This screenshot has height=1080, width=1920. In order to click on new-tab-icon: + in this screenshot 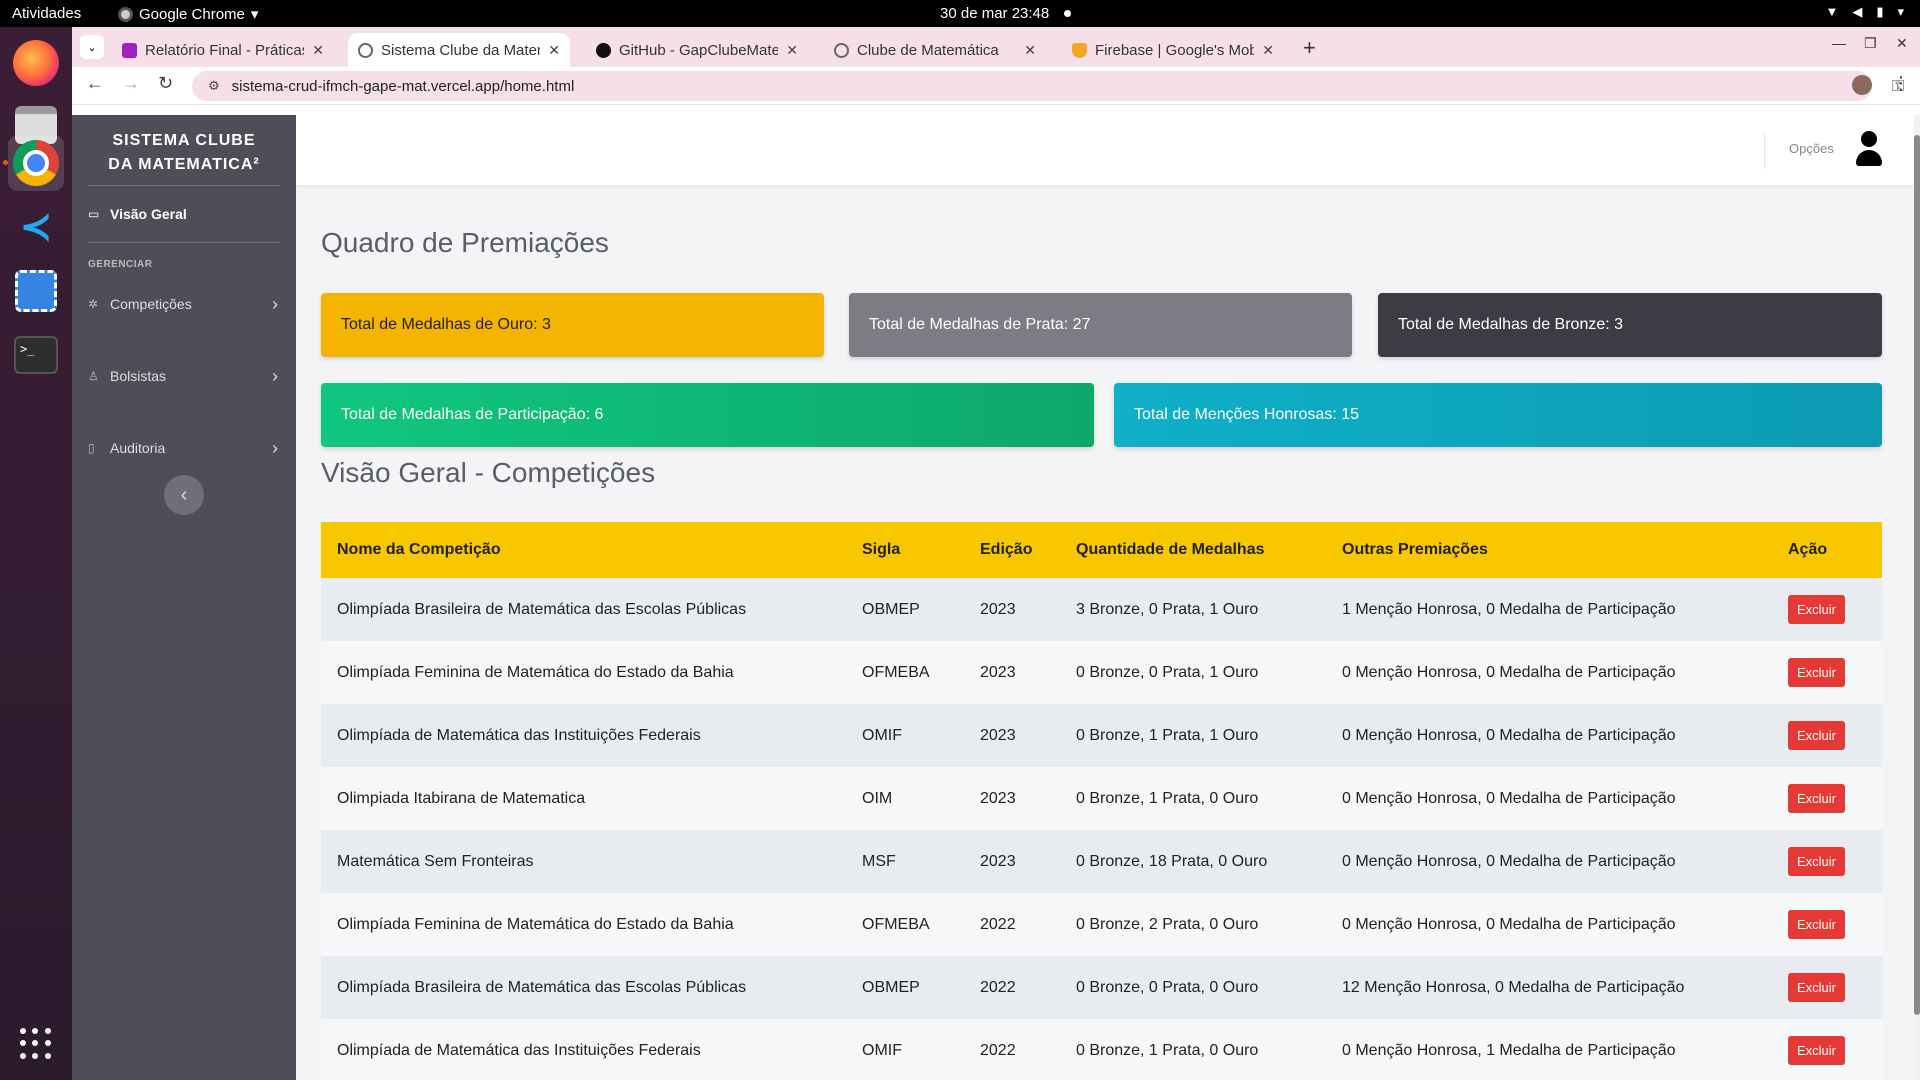, I will do `click(1309, 48)`.